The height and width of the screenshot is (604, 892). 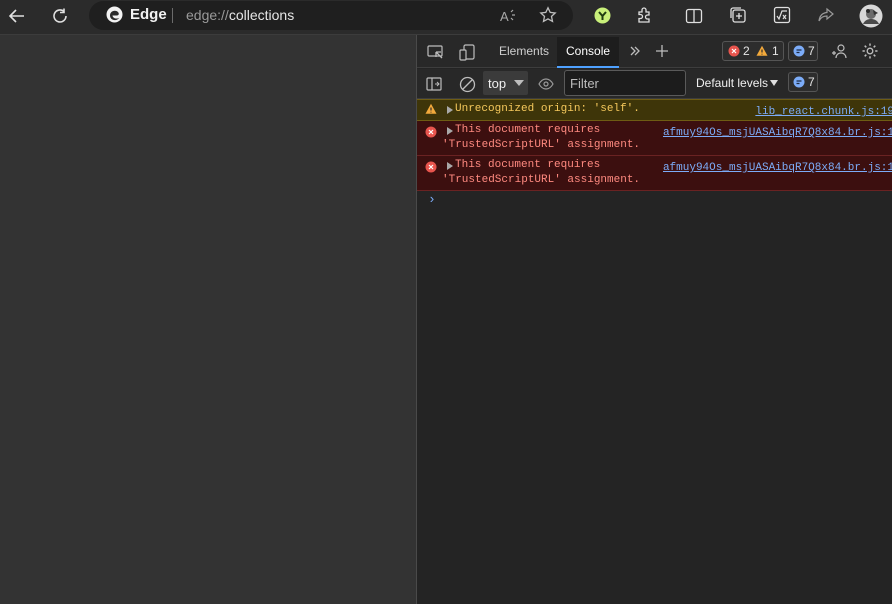 What do you see at coordinates (548, 15) in the screenshot?
I see `favorite-star-icon` at bounding box center [548, 15].